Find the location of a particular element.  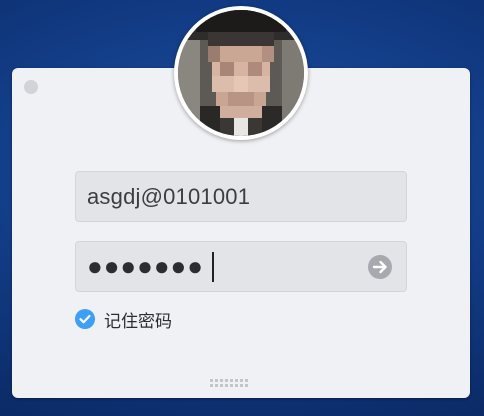

text-caret is located at coordinates (213, 267).